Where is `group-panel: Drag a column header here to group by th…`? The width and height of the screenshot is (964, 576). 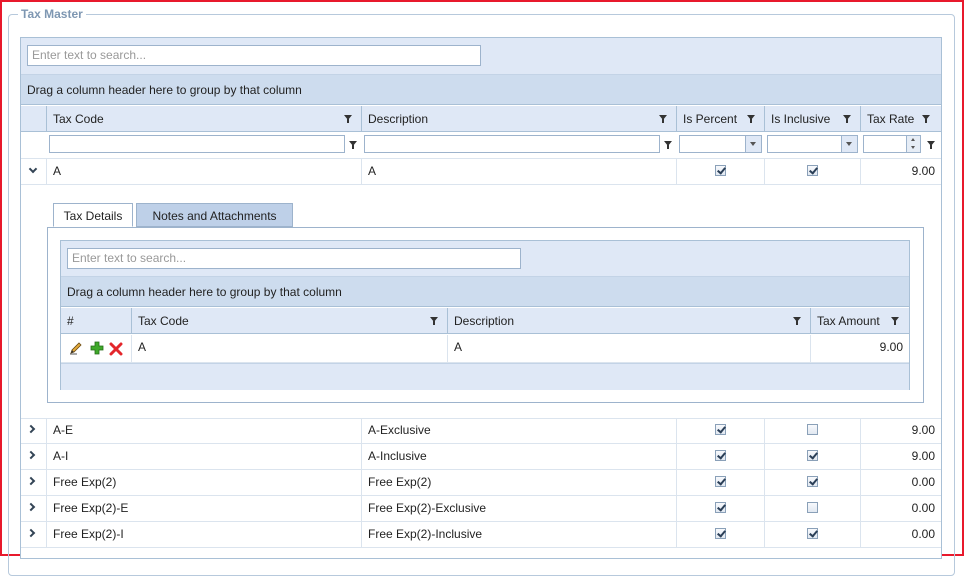
group-panel: Drag a column header here to group by th… is located at coordinates (481, 90).